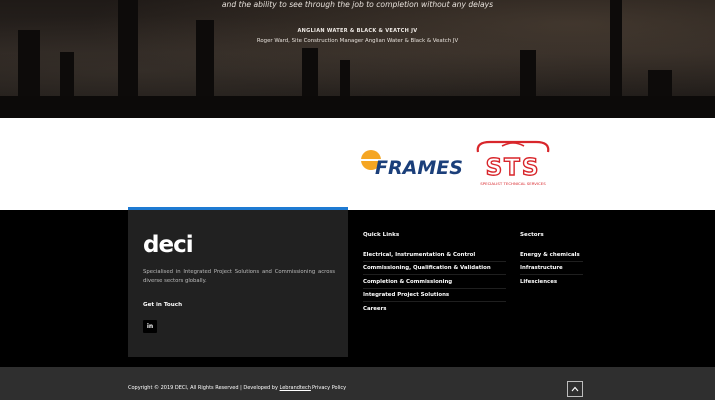 Image resolution: width=715 pixels, height=400 pixels. Describe the element at coordinates (434, 257) in the screenshot. I see `quick-link-item: Electrical, Instrumentation & Control` at that location.